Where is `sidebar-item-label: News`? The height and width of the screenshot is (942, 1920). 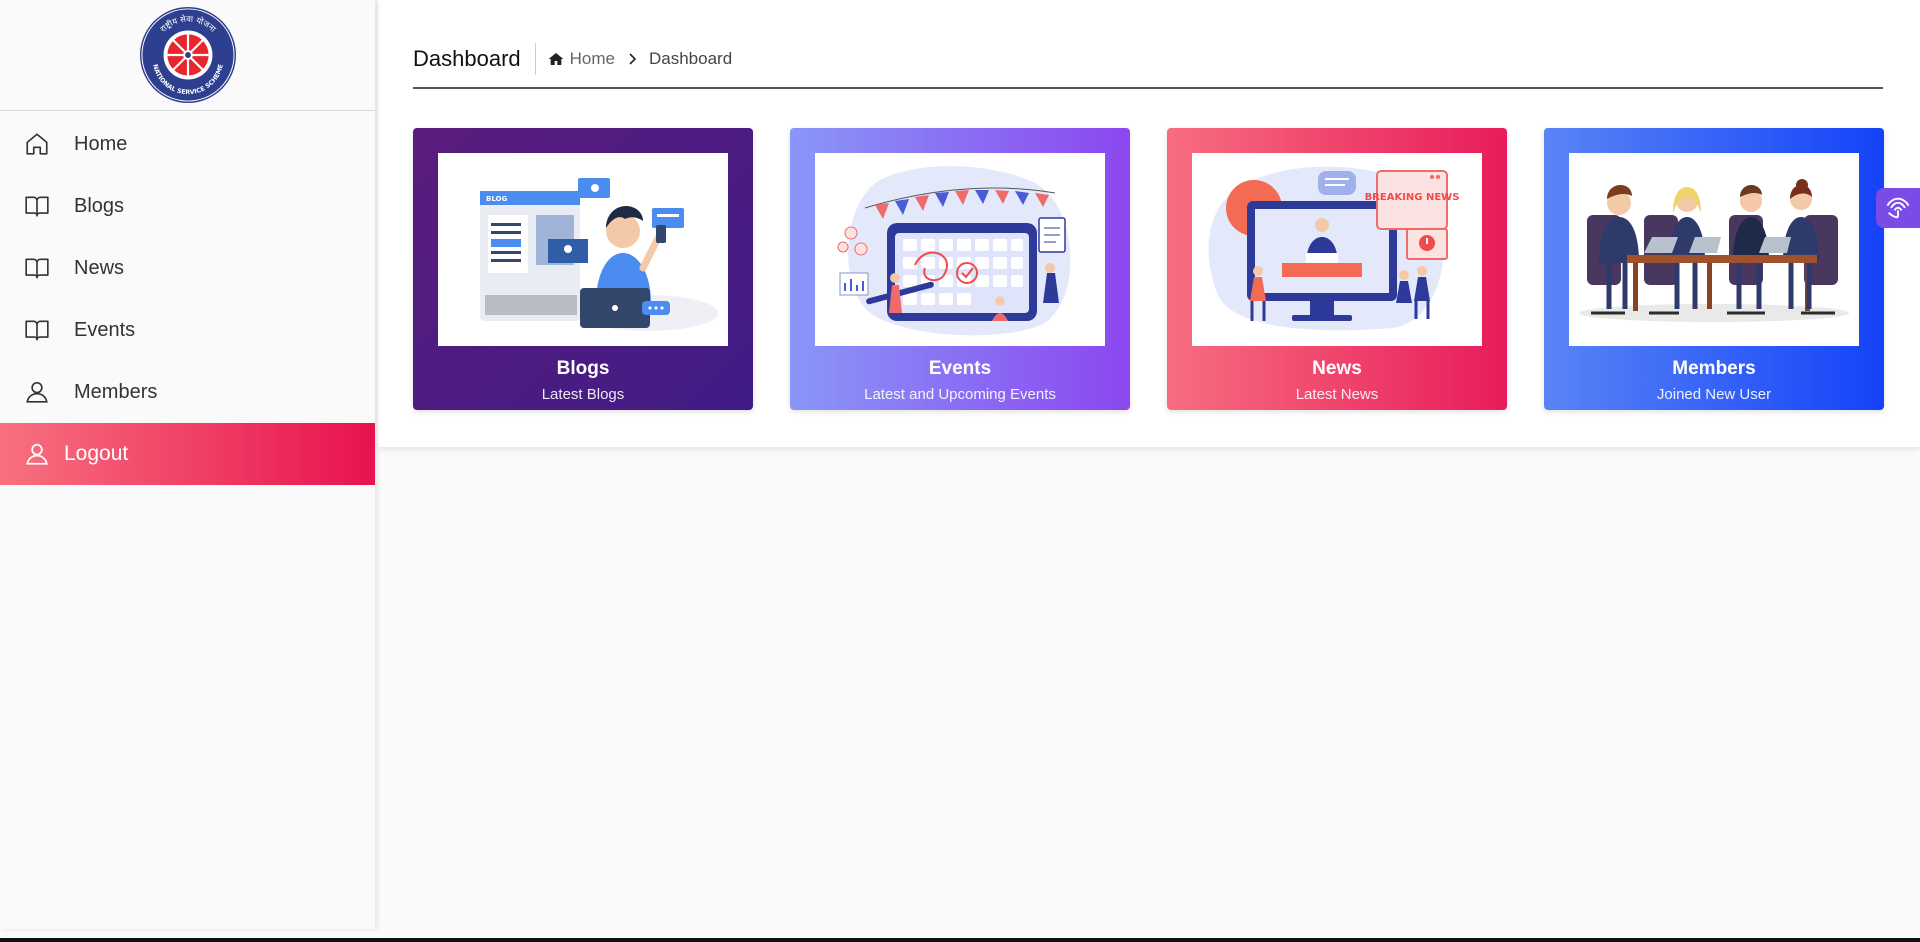
sidebar-item-label: News is located at coordinates (99, 267).